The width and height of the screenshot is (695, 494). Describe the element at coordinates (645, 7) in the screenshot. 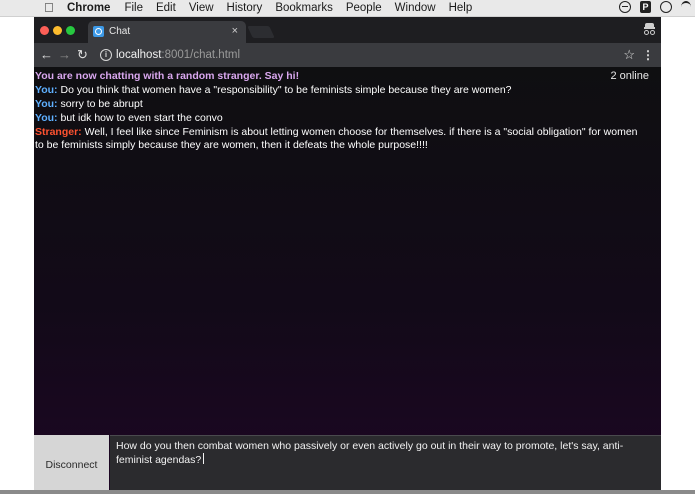

I see `p-icon: P` at that location.